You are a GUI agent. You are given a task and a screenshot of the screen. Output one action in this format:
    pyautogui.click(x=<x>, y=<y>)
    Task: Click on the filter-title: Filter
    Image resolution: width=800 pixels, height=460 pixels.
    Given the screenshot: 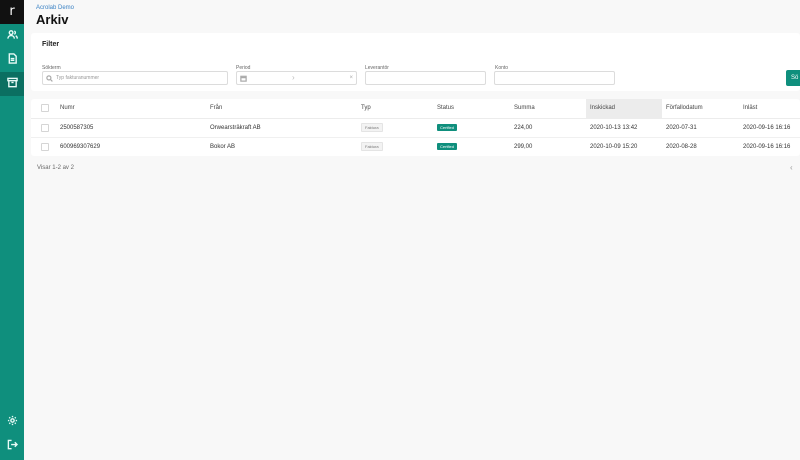 What is the action you would take?
    pyautogui.click(x=51, y=44)
    